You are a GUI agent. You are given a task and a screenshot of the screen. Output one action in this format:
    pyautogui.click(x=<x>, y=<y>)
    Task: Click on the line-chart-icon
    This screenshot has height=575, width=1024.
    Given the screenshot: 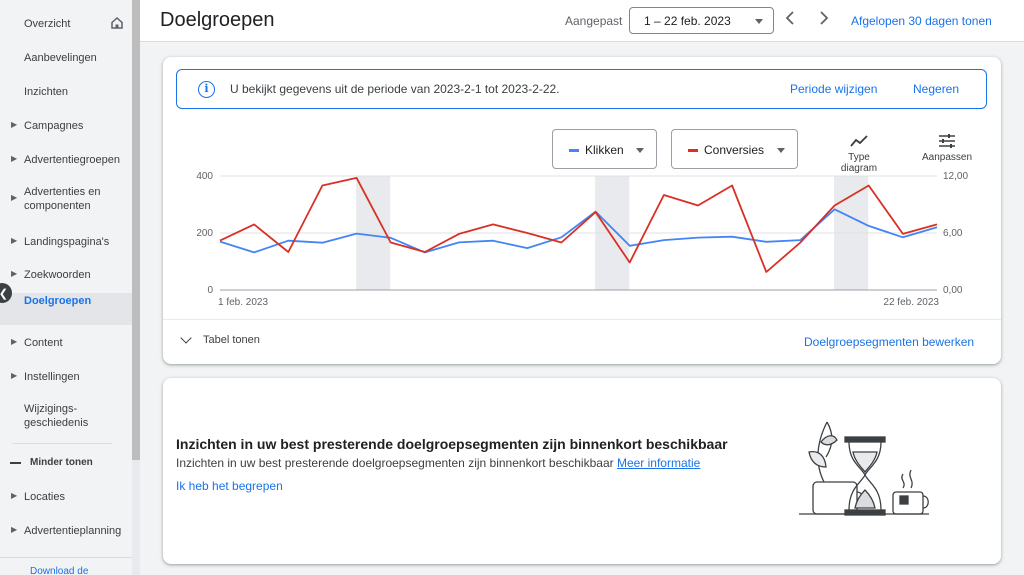 What is the action you would take?
    pyautogui.click(x=859, y=141)
    